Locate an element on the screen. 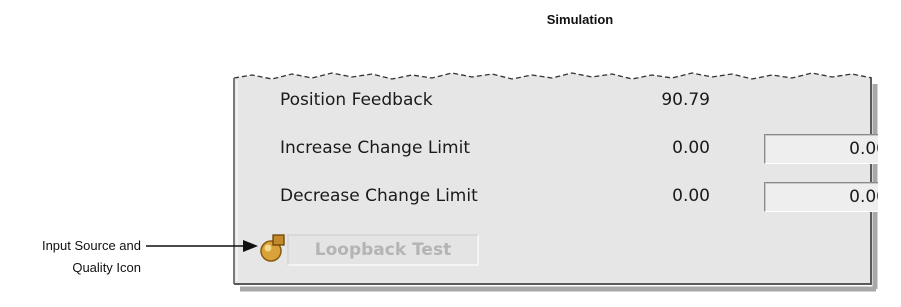 The width and height of the screenshot is (901, 307). figure-title: Simulation is located at coordinates (580, 19).